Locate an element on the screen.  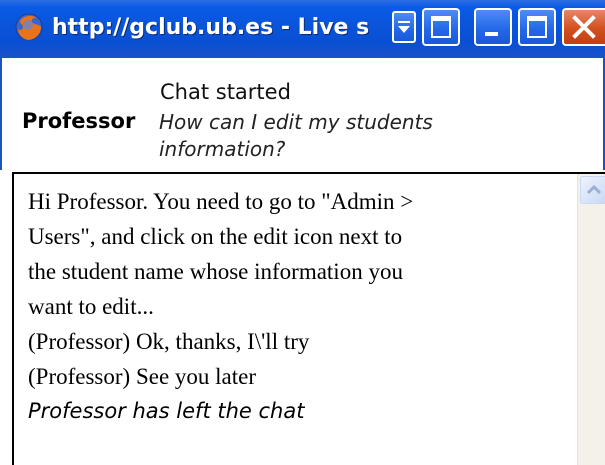
minimize-icon is located at coordinates (491, 34).